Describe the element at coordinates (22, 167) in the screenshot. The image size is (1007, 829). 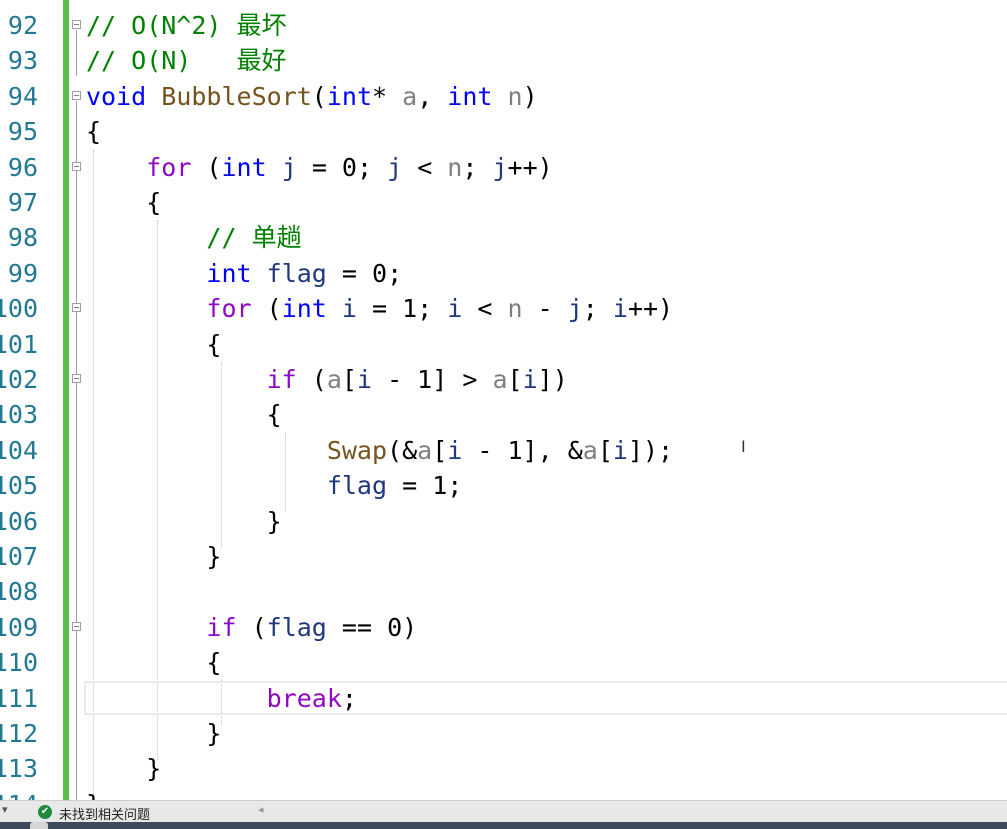
I see `line-number: 96` at that location.